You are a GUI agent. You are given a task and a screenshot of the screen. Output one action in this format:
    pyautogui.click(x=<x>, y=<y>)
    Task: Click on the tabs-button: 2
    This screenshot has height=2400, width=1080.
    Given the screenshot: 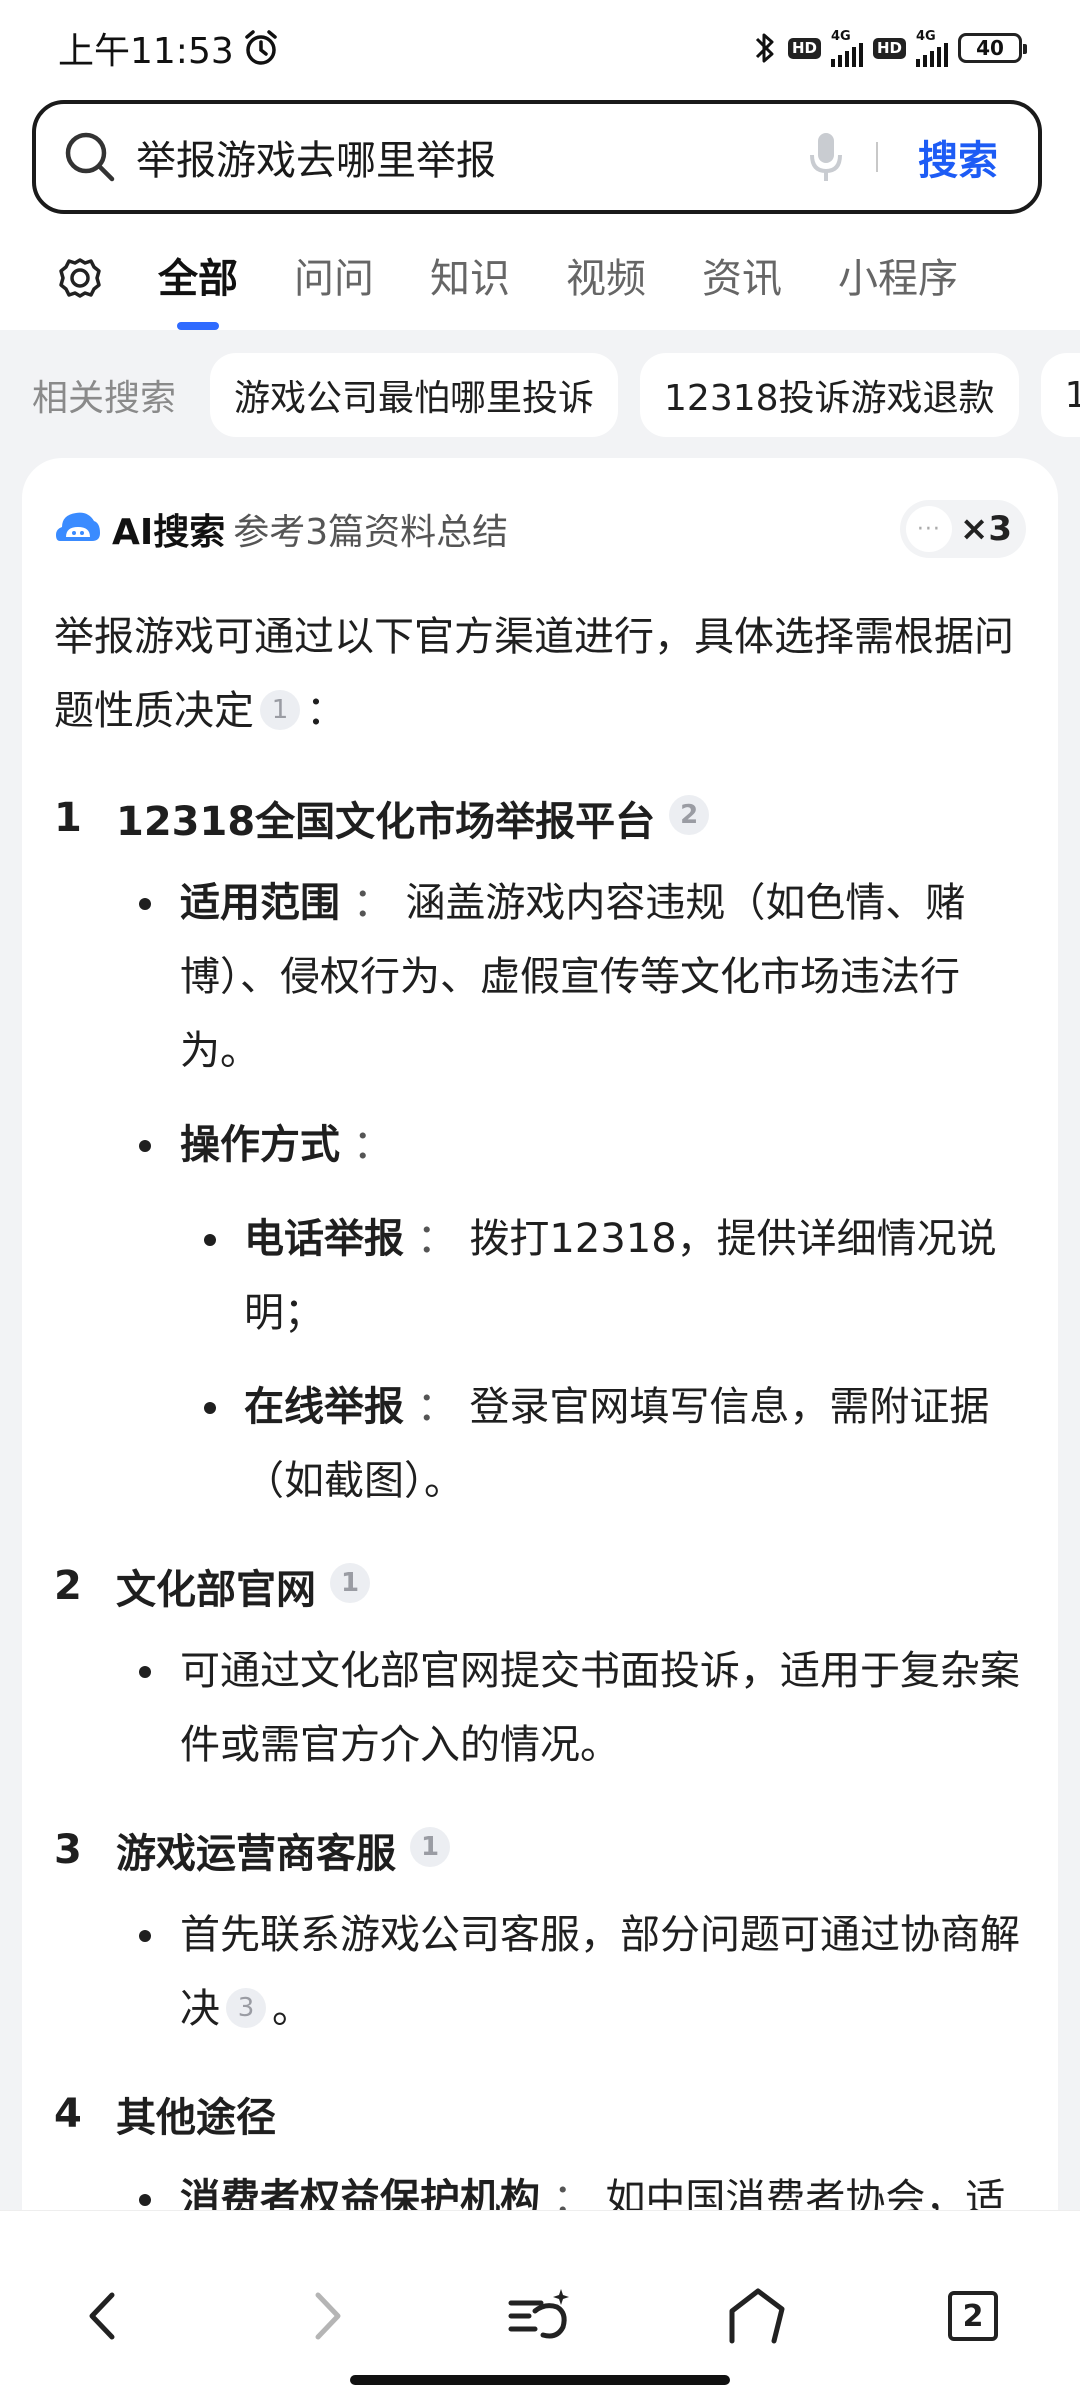 What is the action you would take?
    pyautogui.click(x=973, y=2316)
    